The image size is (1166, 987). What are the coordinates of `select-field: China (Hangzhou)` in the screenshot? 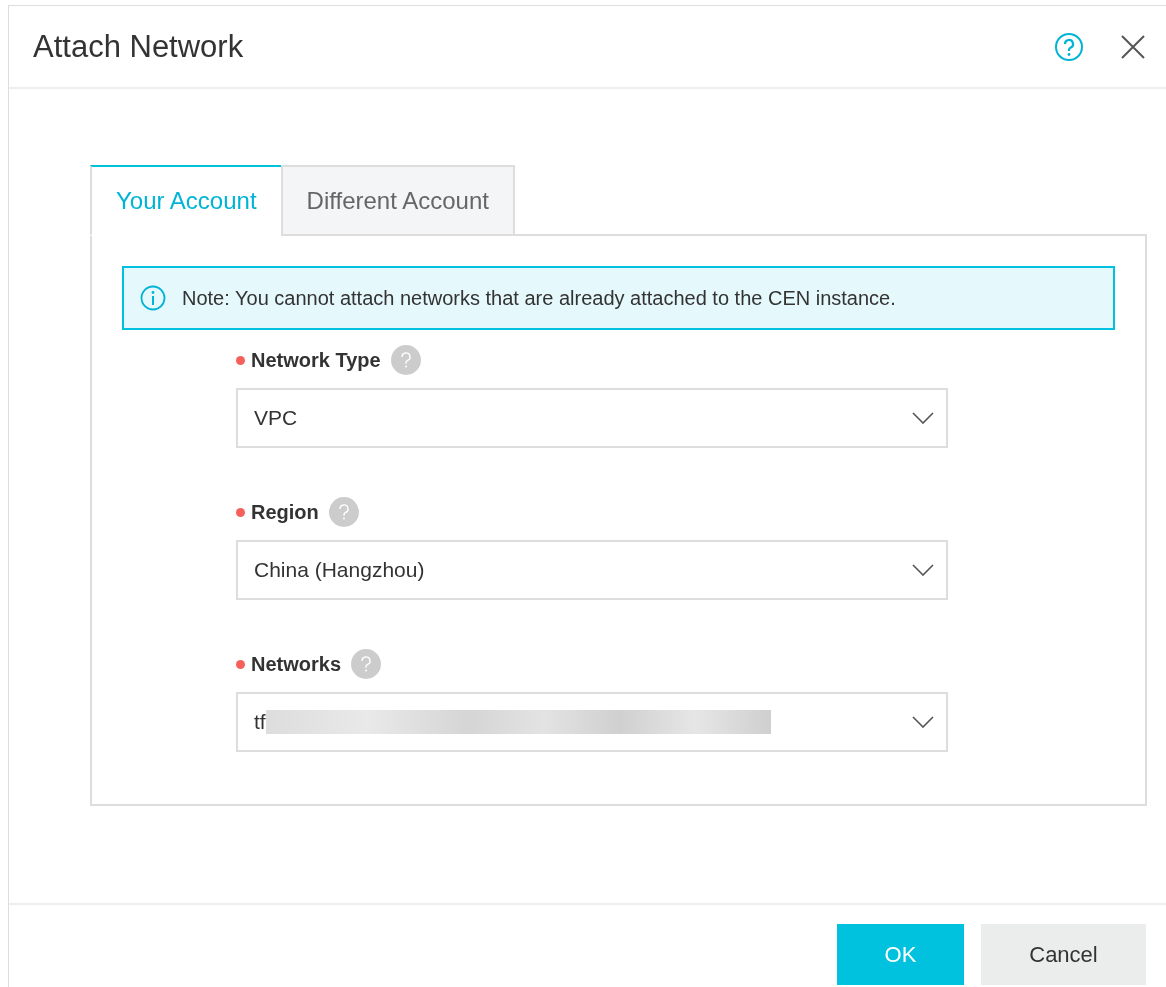 It's located at (592, 570).